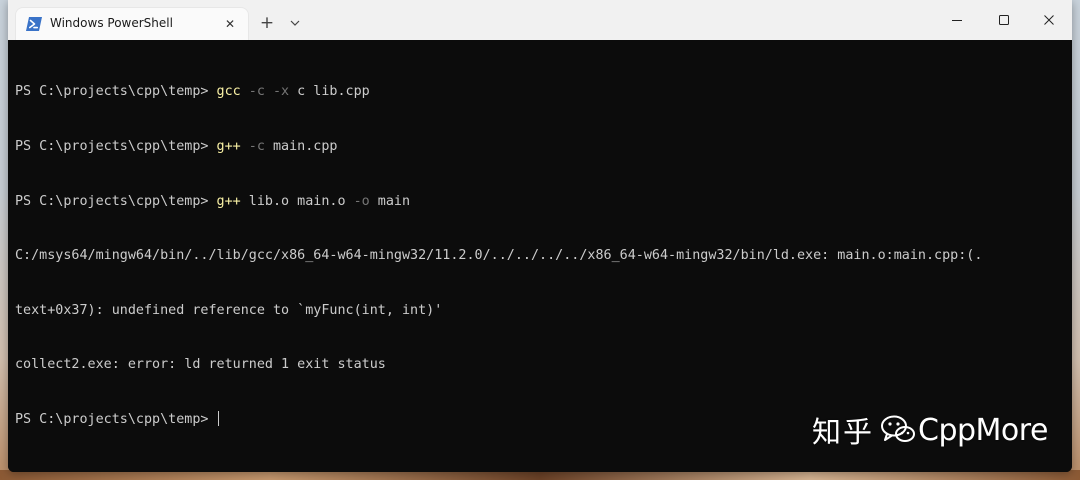 The image size is (1080, 480). I want to click on maximize-button, so click(1004, 20).